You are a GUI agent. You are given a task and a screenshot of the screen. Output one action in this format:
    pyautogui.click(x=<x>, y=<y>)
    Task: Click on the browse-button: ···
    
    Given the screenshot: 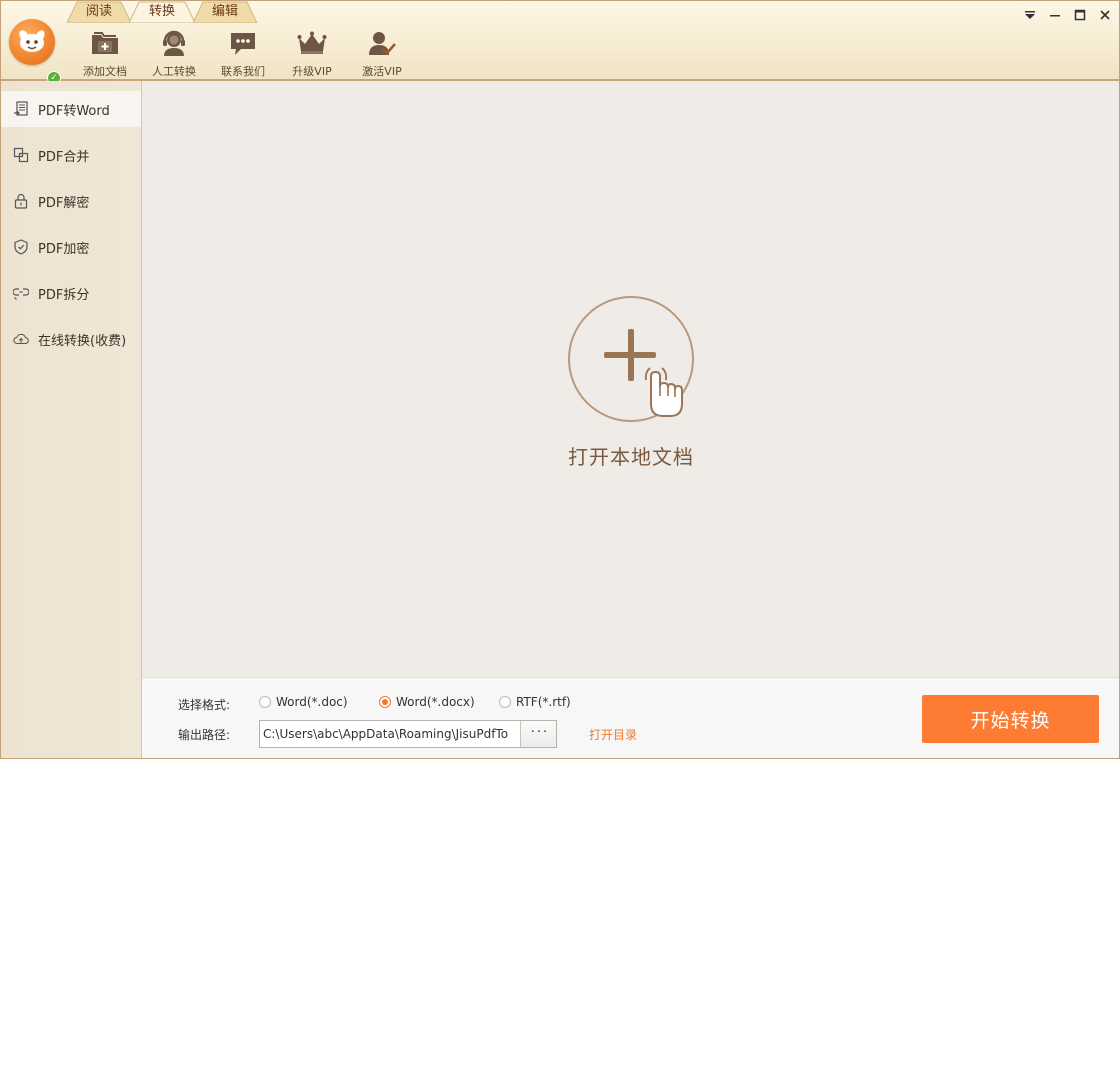 What is the action you would take?
    pyautogui.click(x=538, y=734)
    